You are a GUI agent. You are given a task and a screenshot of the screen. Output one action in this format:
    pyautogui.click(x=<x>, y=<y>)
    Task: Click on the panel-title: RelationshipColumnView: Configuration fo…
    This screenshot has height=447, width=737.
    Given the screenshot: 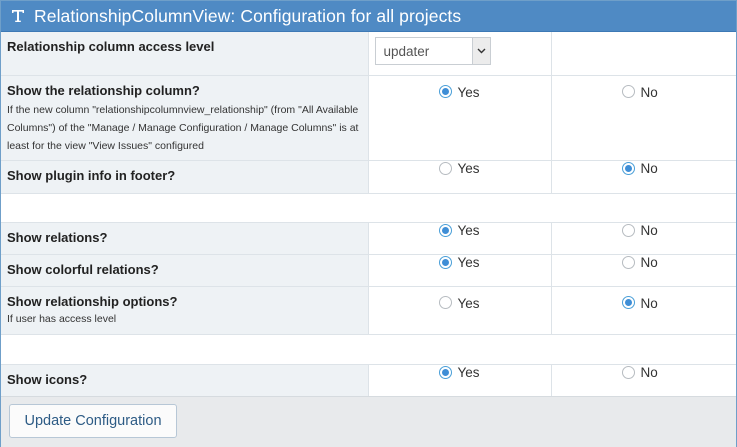 What is the action you would take?
    pyautogui.click(x=248, y=15)
    